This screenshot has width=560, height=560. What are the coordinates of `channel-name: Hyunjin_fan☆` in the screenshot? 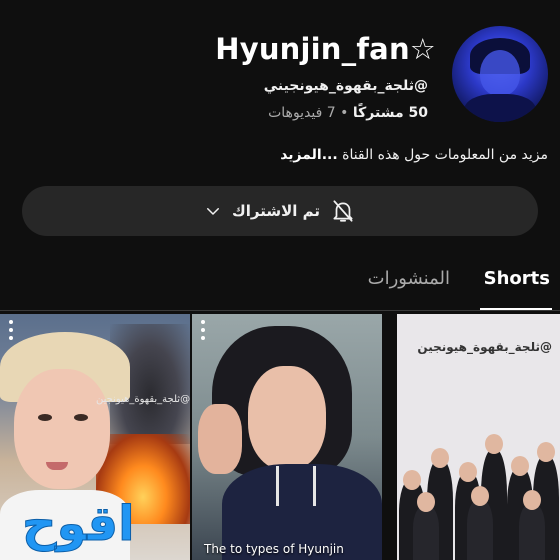 It's located at (325, 49).